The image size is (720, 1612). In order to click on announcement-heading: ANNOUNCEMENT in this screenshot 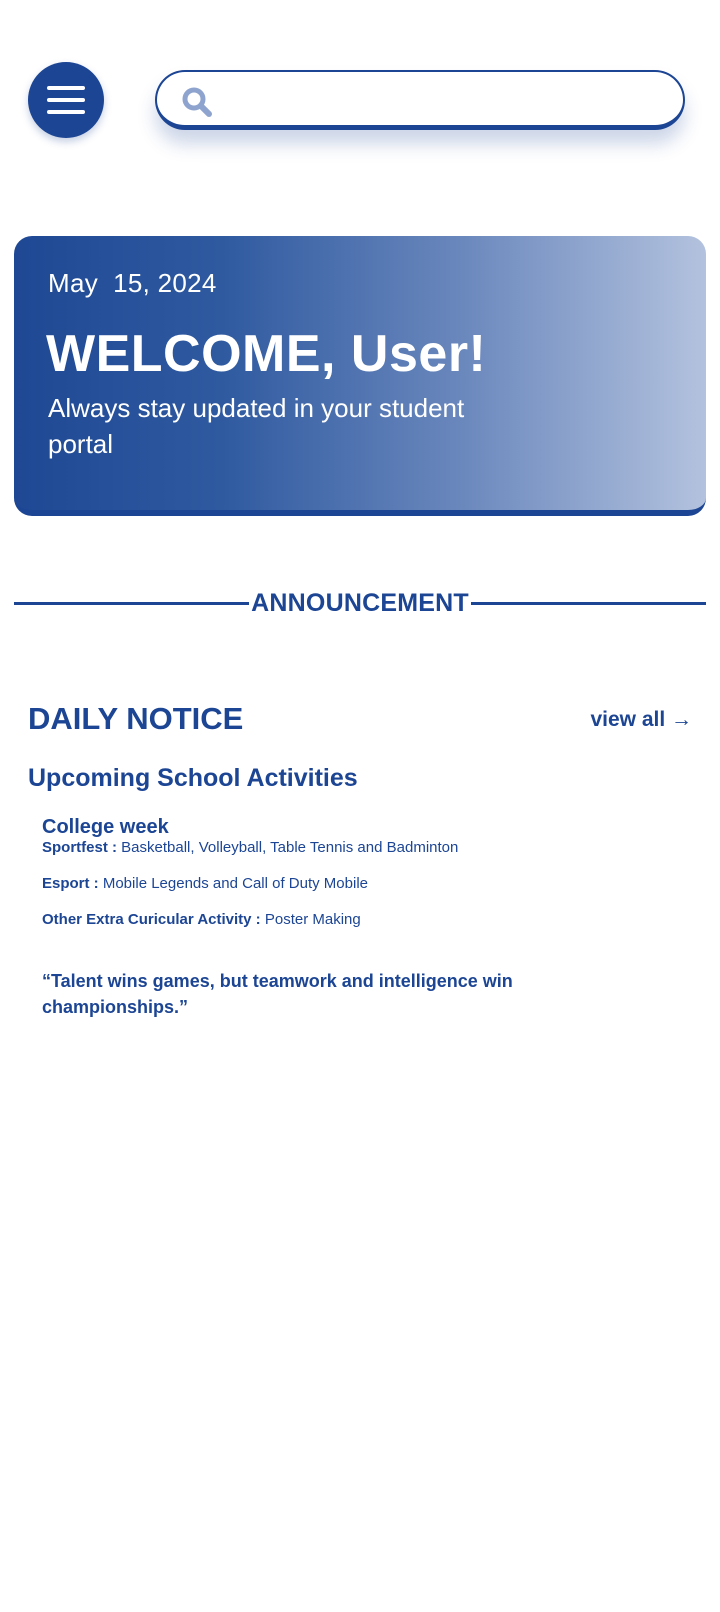, I will do `click(360, 602)`.